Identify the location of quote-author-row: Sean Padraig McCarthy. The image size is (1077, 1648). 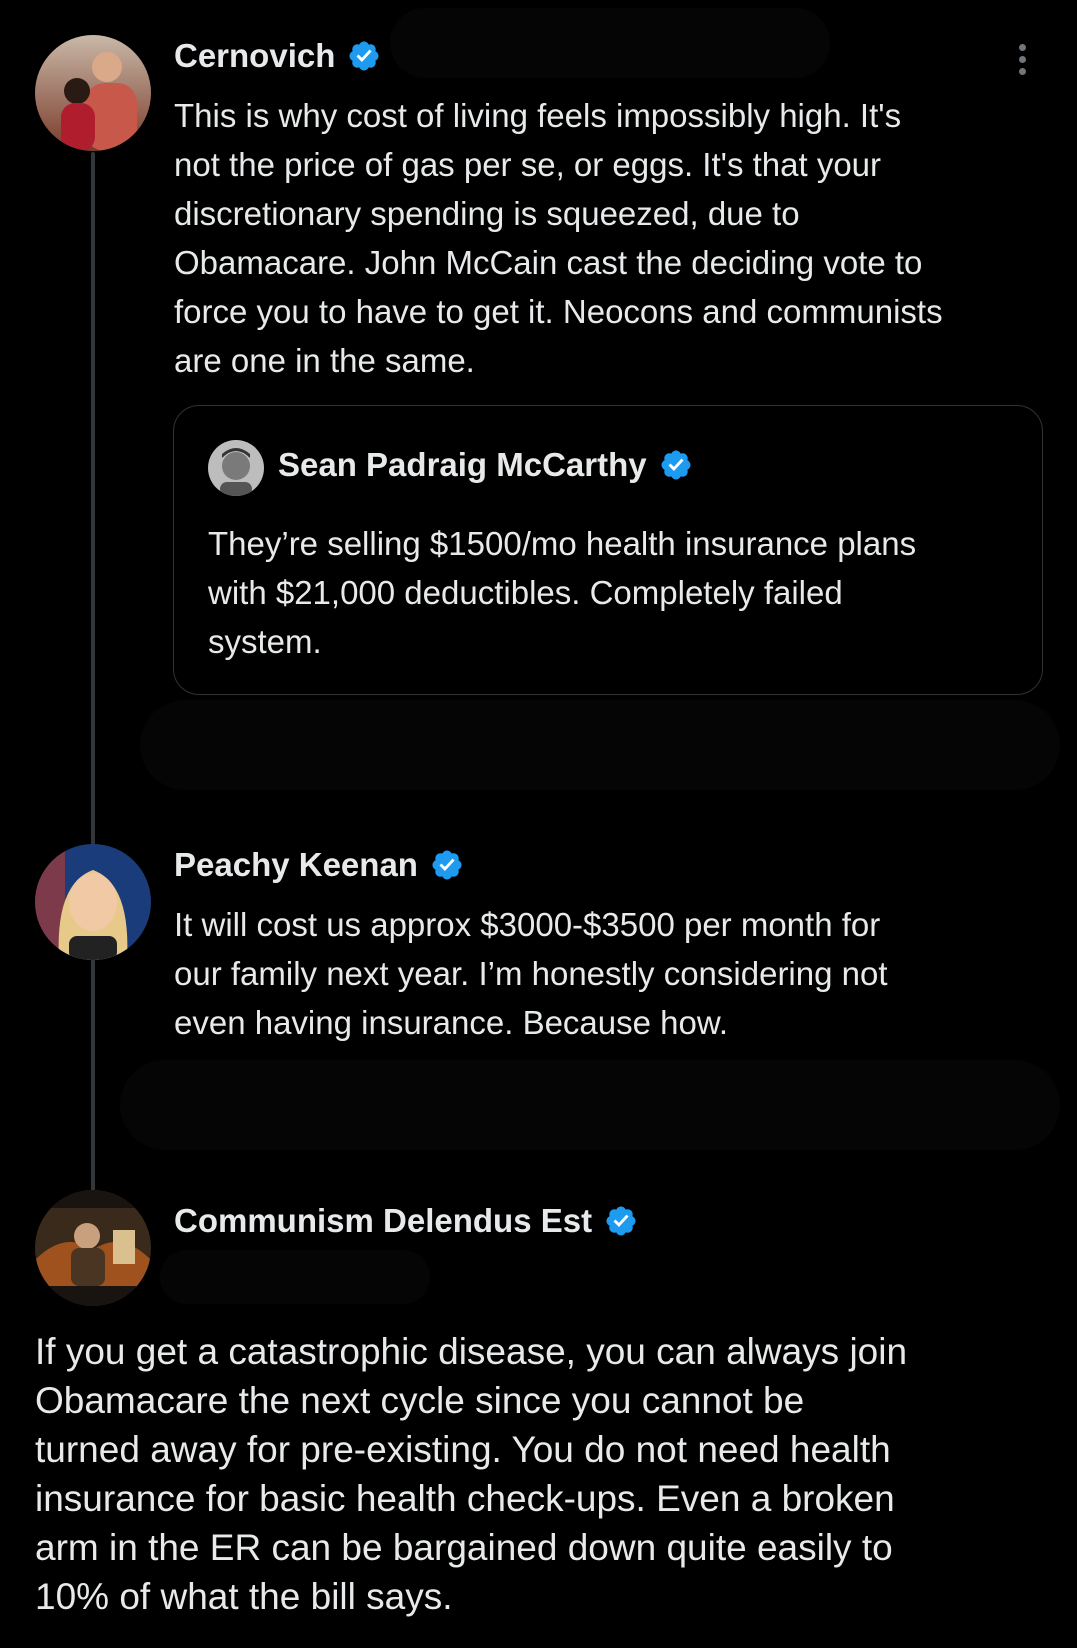
(485, 465).